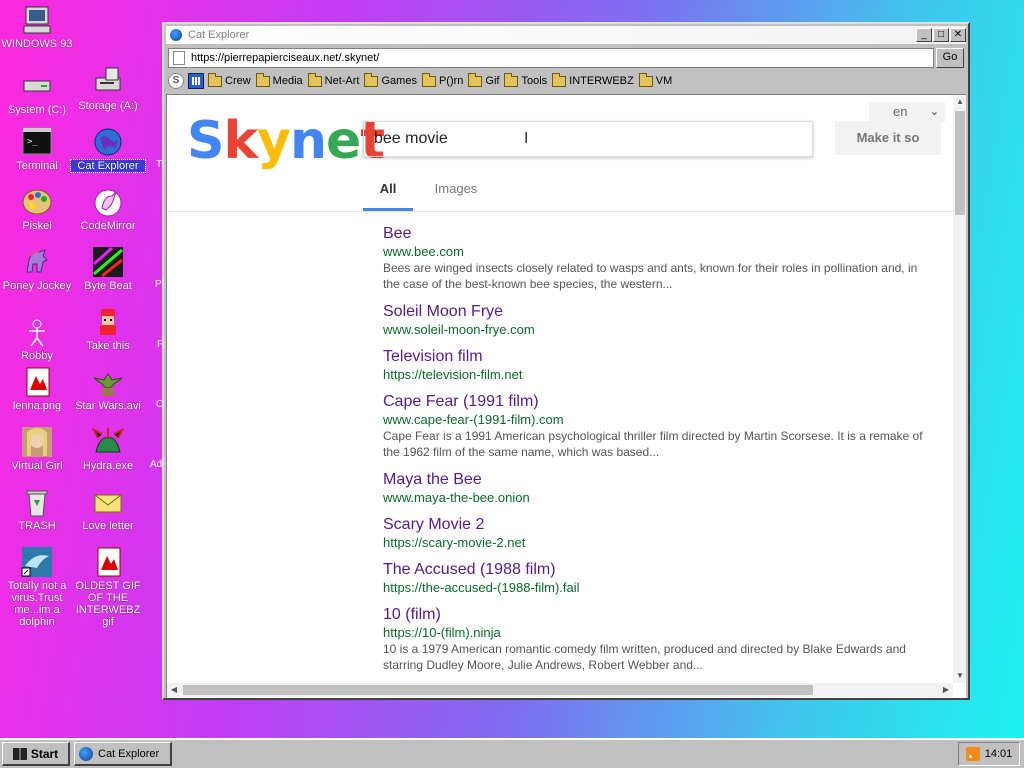 This screenshot has height=768, width=1024. What do you see at coordinates (390, 79) in the screenshot?
I see `bookmark-games: Games` at bounding box center [390, 79].